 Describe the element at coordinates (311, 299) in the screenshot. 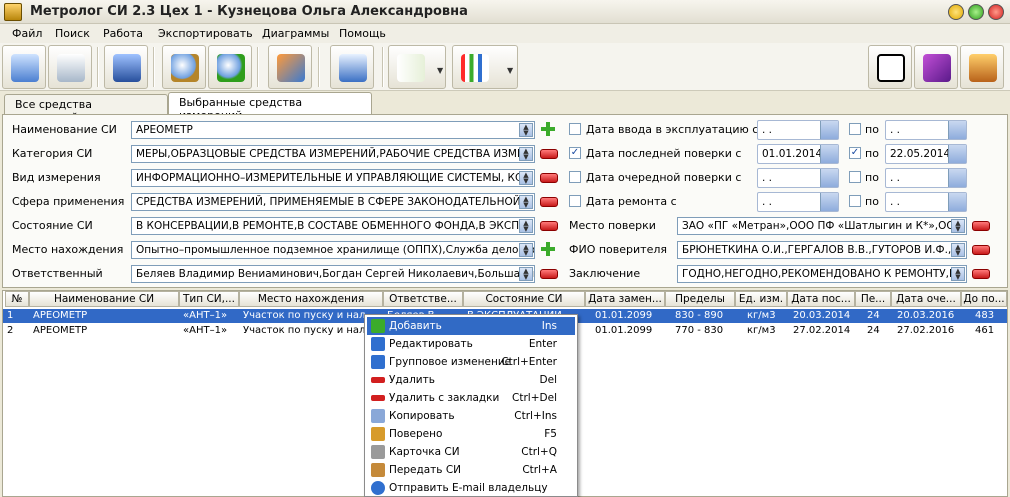

I see `column-header-location: Место нахождения` at that location.